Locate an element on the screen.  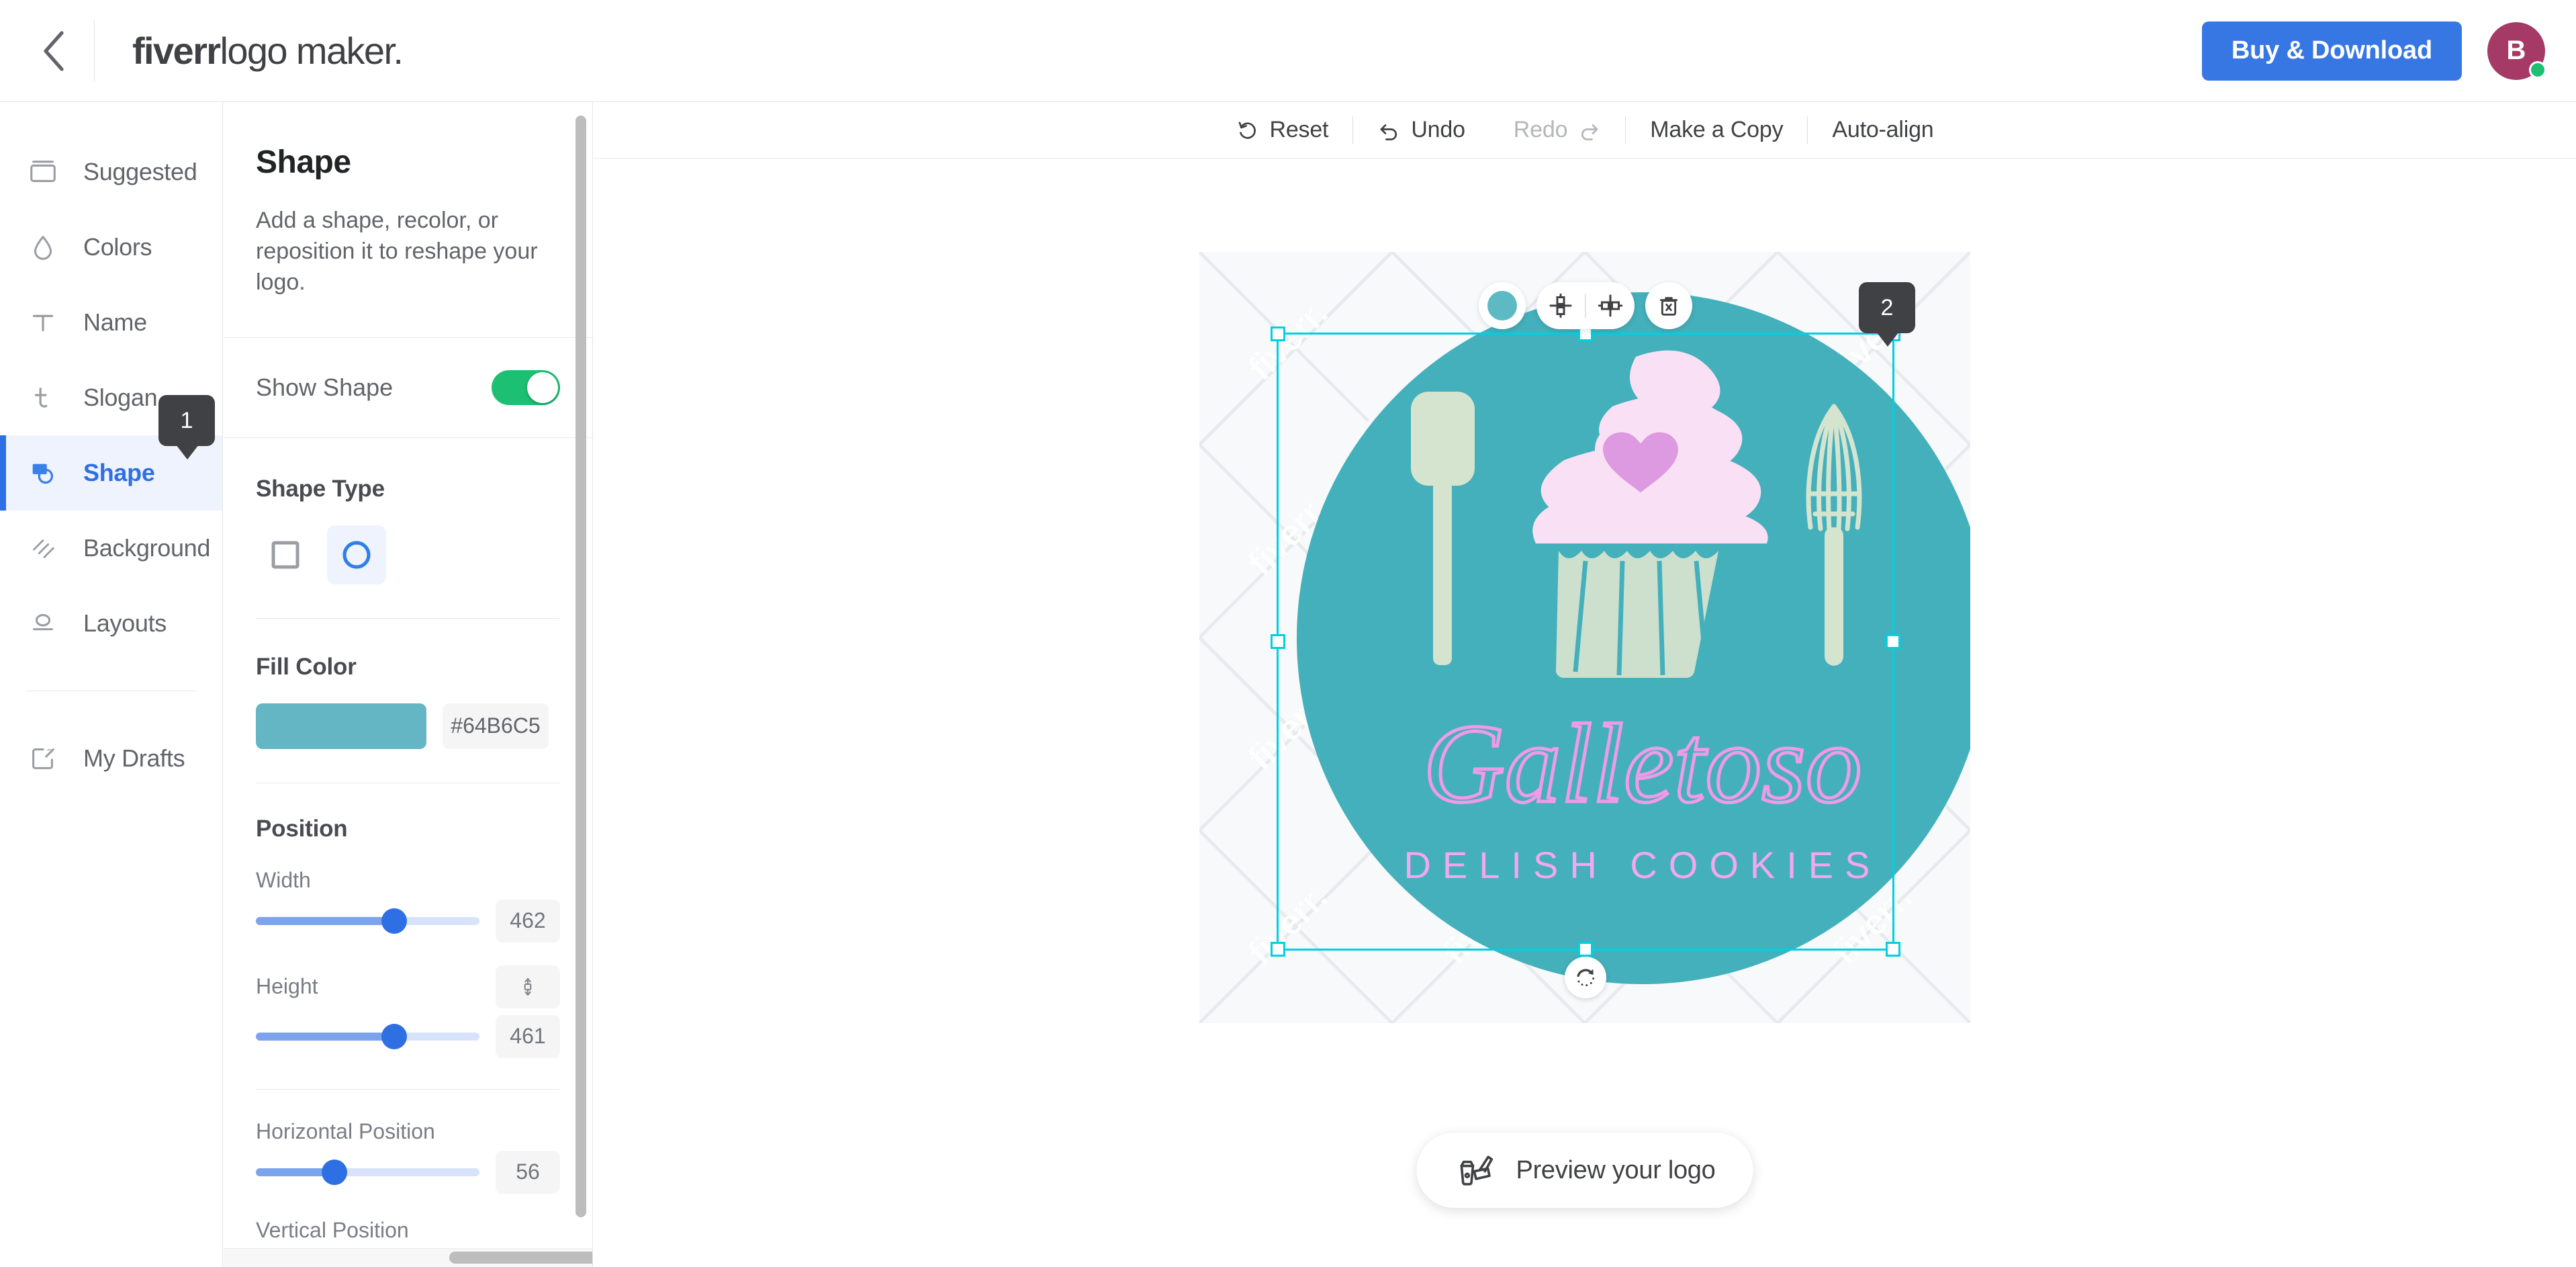
height-slider is located at coordinates (367, 1036).